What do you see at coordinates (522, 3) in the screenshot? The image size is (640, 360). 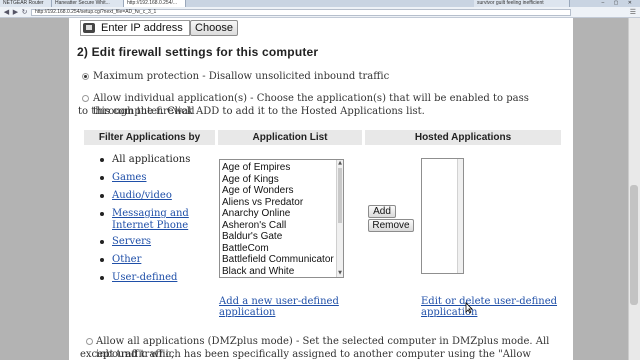 I see `browser-tab: survivor guilt feeling inefficient` at bounding box center [522, 3].